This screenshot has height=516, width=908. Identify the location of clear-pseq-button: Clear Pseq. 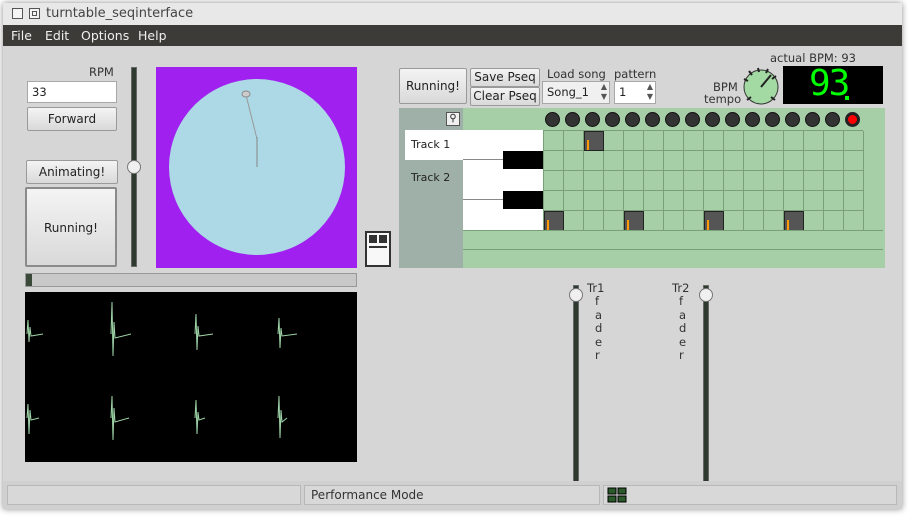
(505, 96).